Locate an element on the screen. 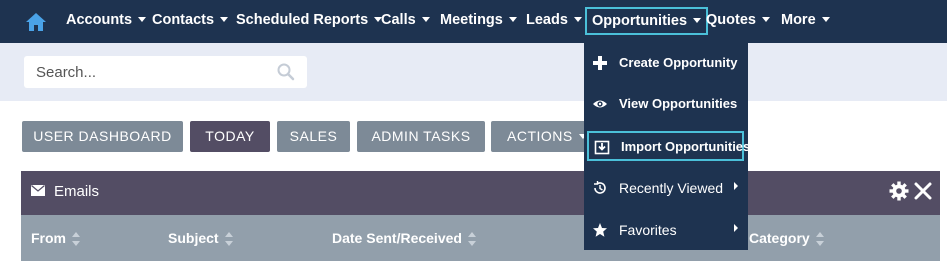 Image resolution: width=947 pixels, height=271 pixels. menu-item-recently-viewed: Recently Viewed is located at coordinates (666, 188).